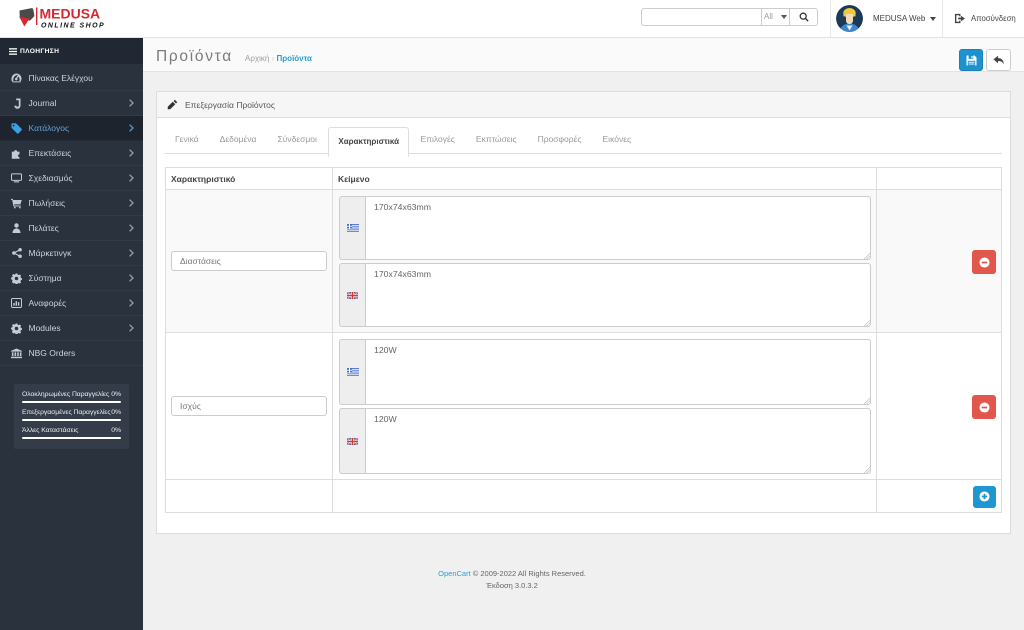 Image resolution: width=1024 pixels, height=630 pixels. Describe the element at coordinates (70, 14) in the screenshot. I see `svg-text: MEDUSA` at that location.